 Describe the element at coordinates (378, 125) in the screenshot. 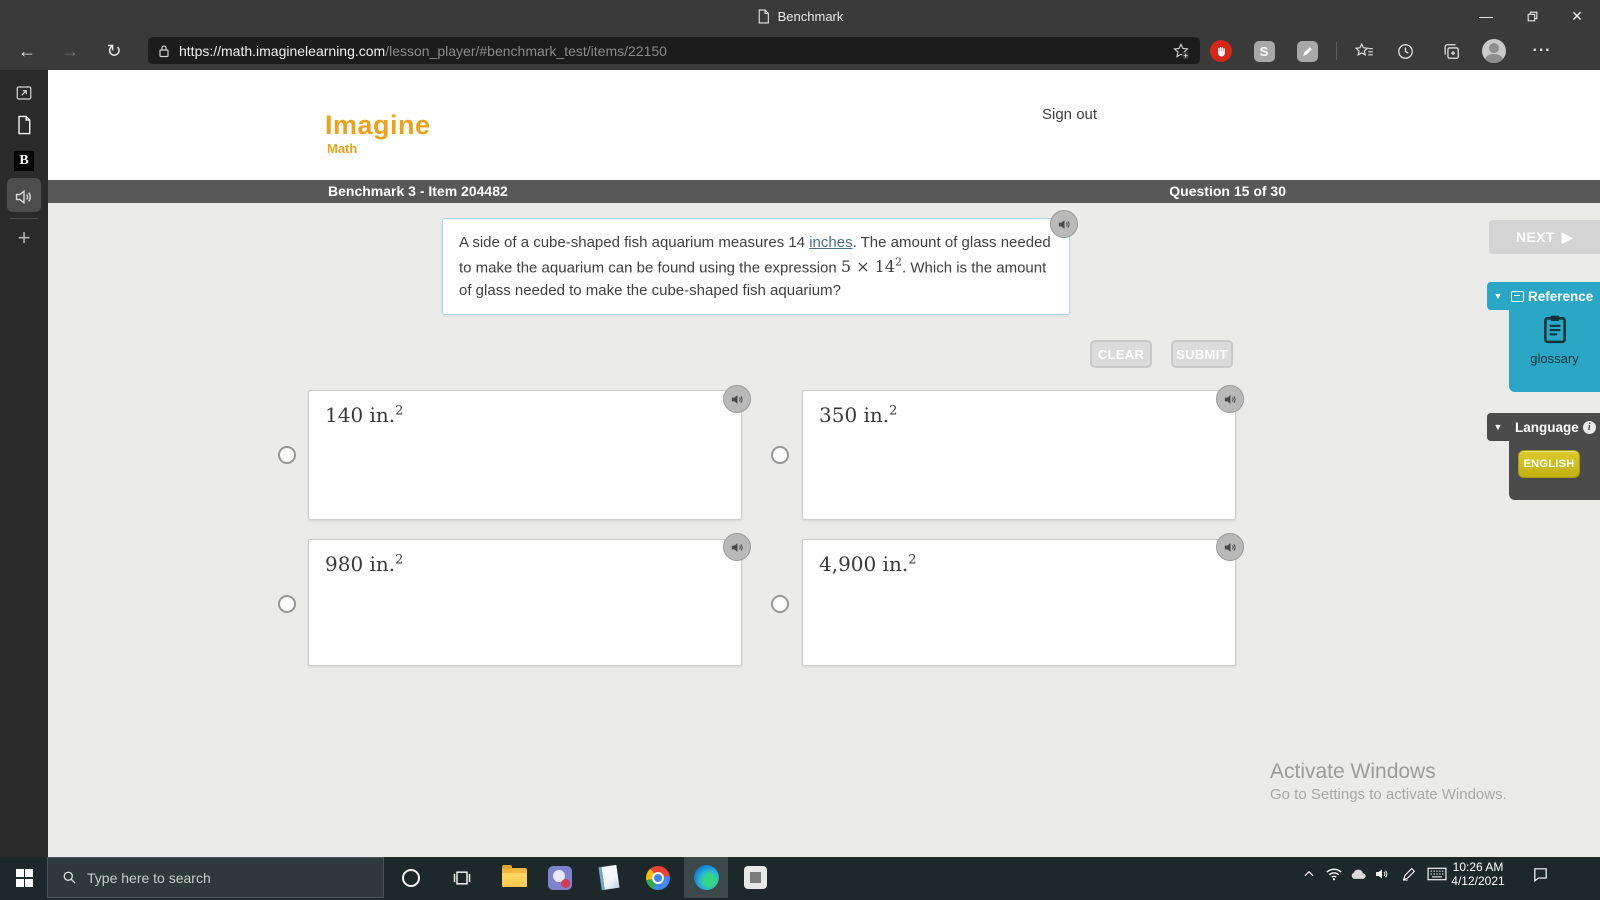

I see `imagine-logo: Imagine` at that location.